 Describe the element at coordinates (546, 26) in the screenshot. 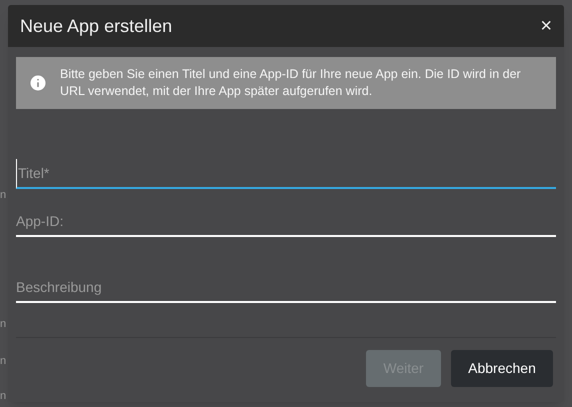

I see `close-button: ×` at that location.